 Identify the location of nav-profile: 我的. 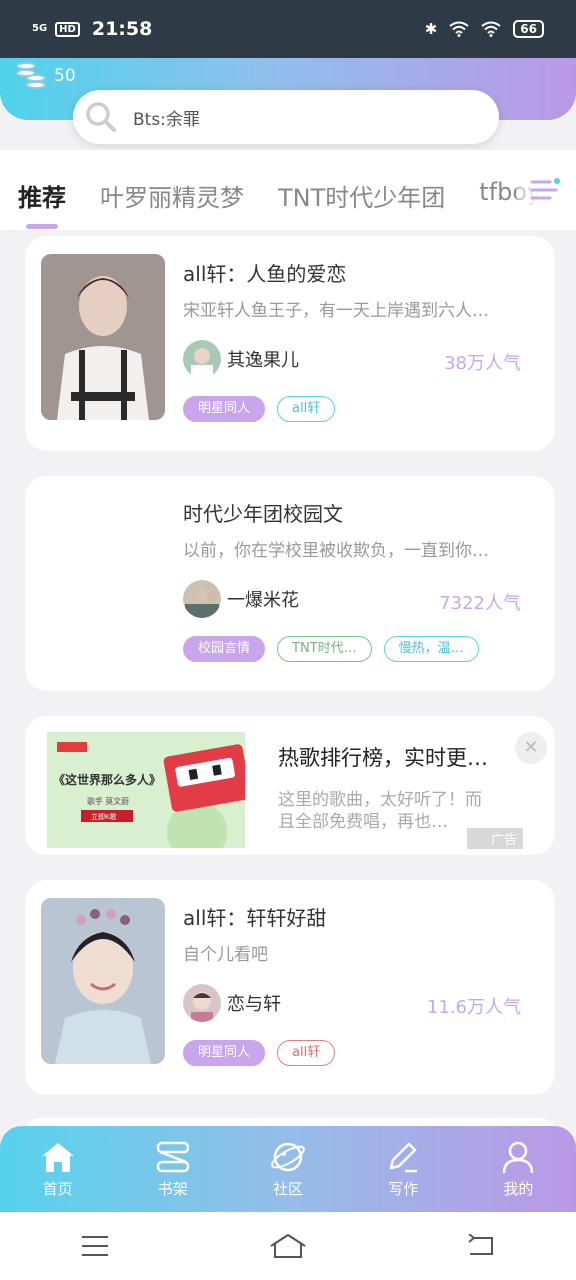
(518, 1169).